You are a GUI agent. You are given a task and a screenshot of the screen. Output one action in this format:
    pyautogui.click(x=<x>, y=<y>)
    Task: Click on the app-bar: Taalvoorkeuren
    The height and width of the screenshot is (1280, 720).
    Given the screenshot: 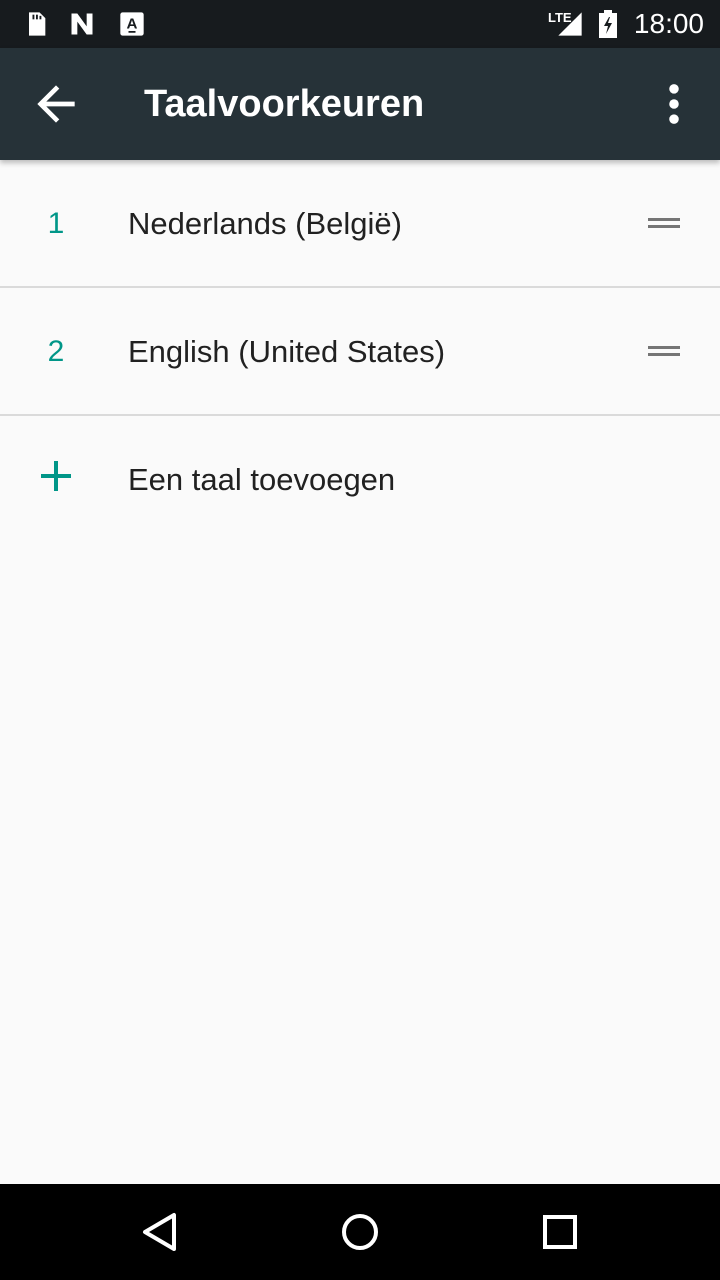 What is the action you would take?
    pyautogui.click(x=360, y=104)
    